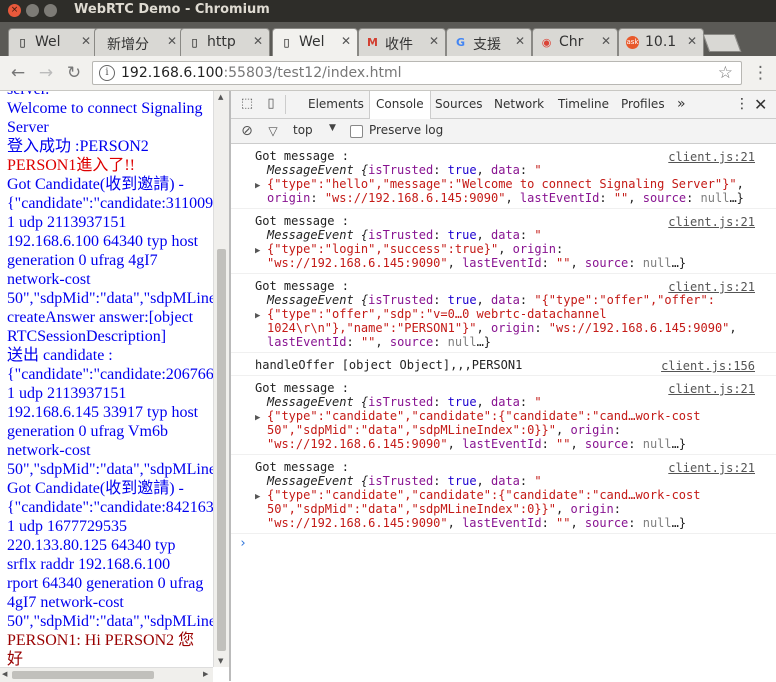  What do you see at coordinates (14, 10) in the screenshot?
I see `window-close-icon: ×` at bounding box center [14, 10].